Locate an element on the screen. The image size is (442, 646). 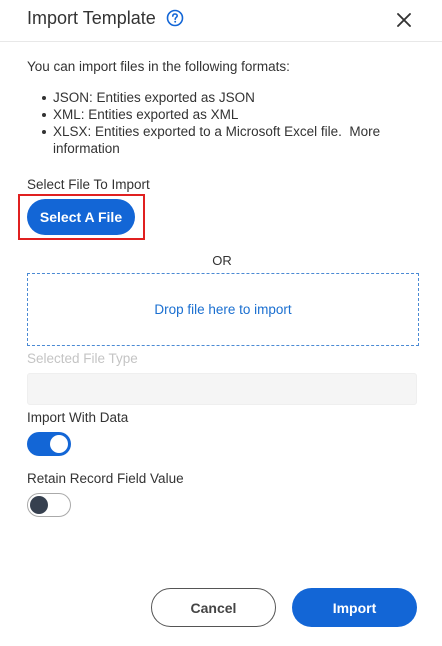
selected-file-type-field is located at coordinates (222, 389).